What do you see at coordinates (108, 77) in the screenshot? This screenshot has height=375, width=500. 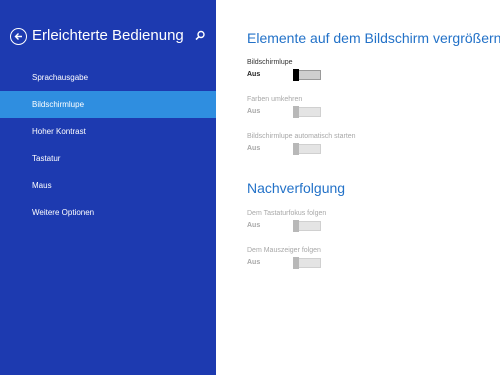 I see `sidebar-item-sprachausgabe: Sprachausgabe` at bounding box center [108, 77].